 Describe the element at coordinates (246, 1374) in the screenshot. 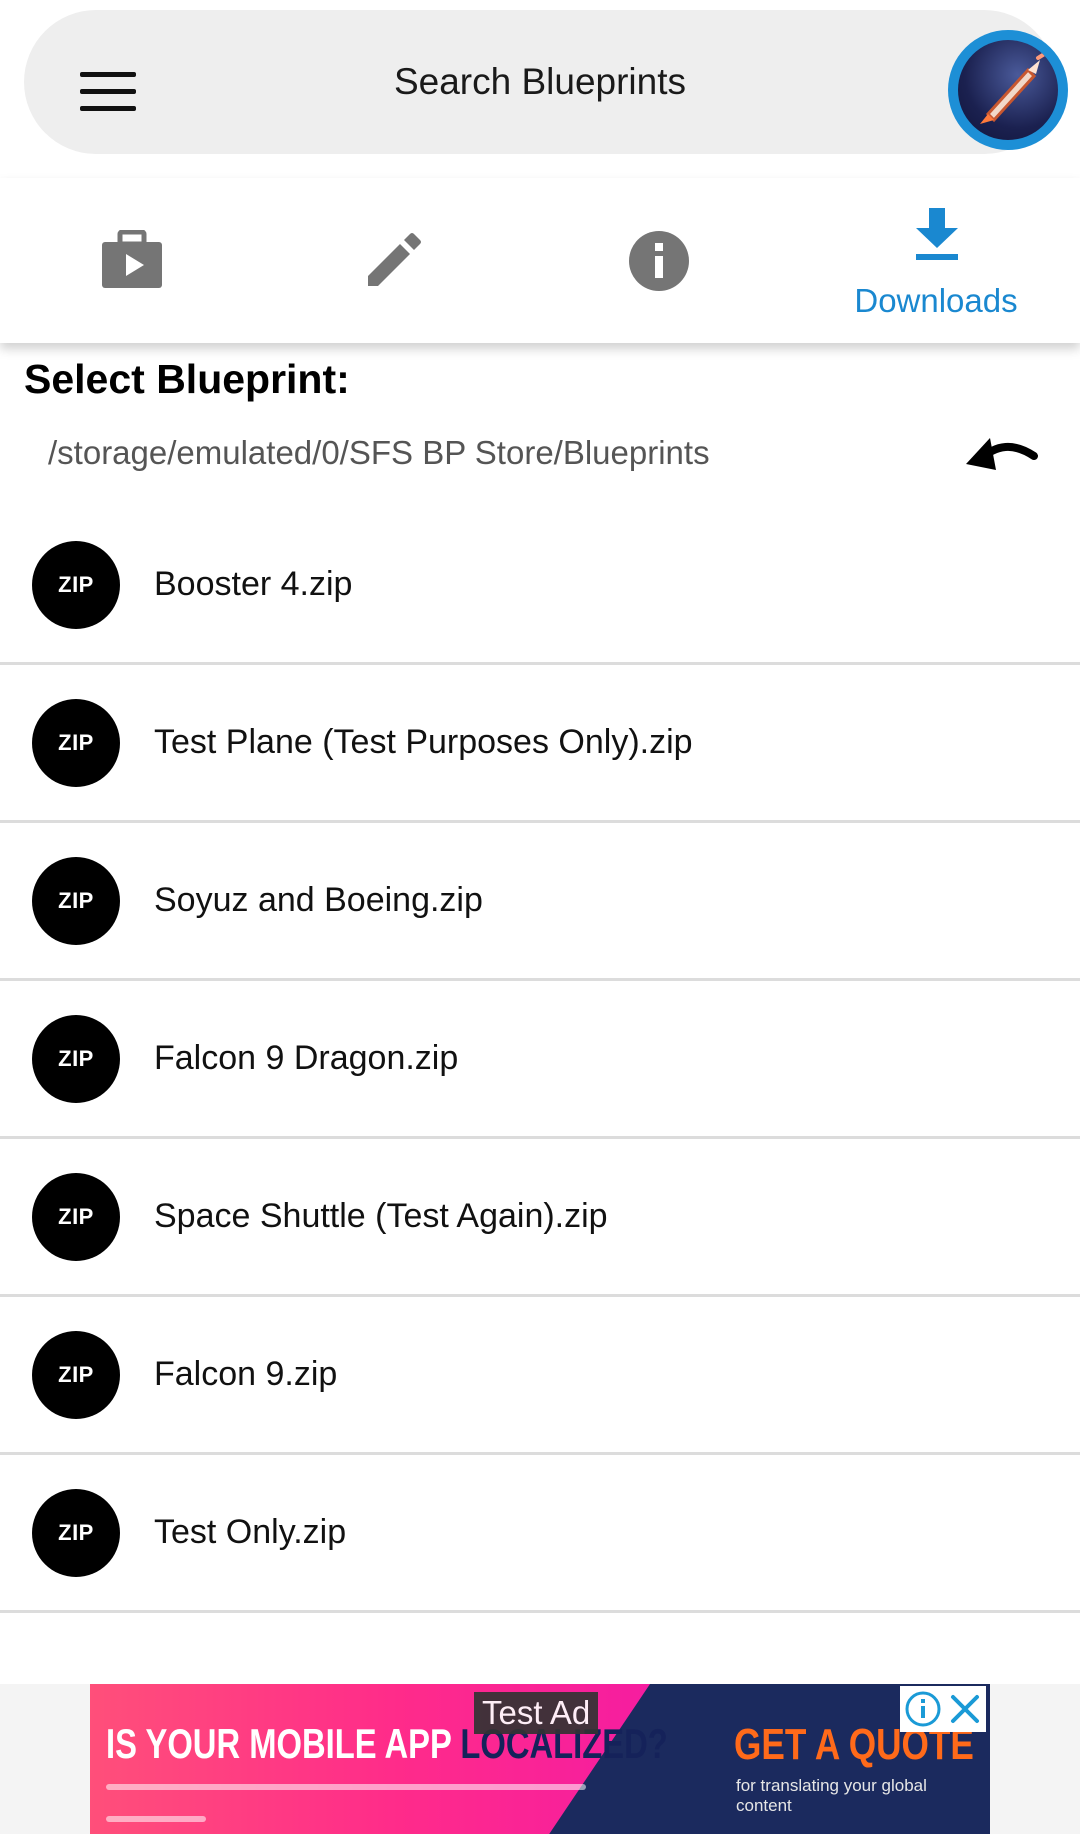

I see `file-name: Falcon 9.zip` at that location.